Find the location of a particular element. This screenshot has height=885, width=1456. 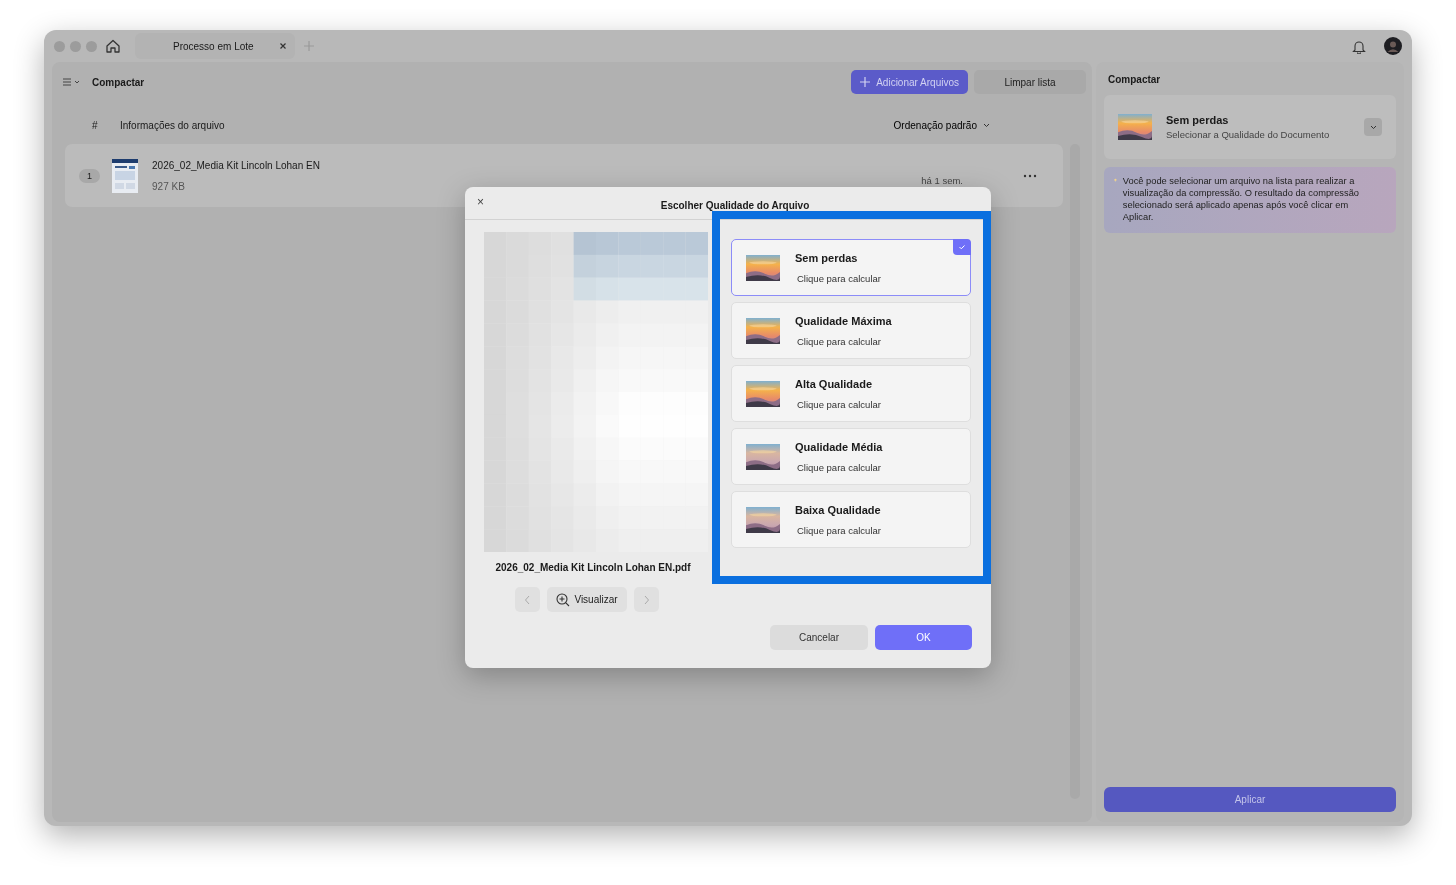

tip-text: Você pode selecionar um arquivo na lista para realizar a visualização da compressão. O resultado da compressão selecionado será aplicado apenas após você clicar em Aplicar. is located at coordinates (1241, 199).